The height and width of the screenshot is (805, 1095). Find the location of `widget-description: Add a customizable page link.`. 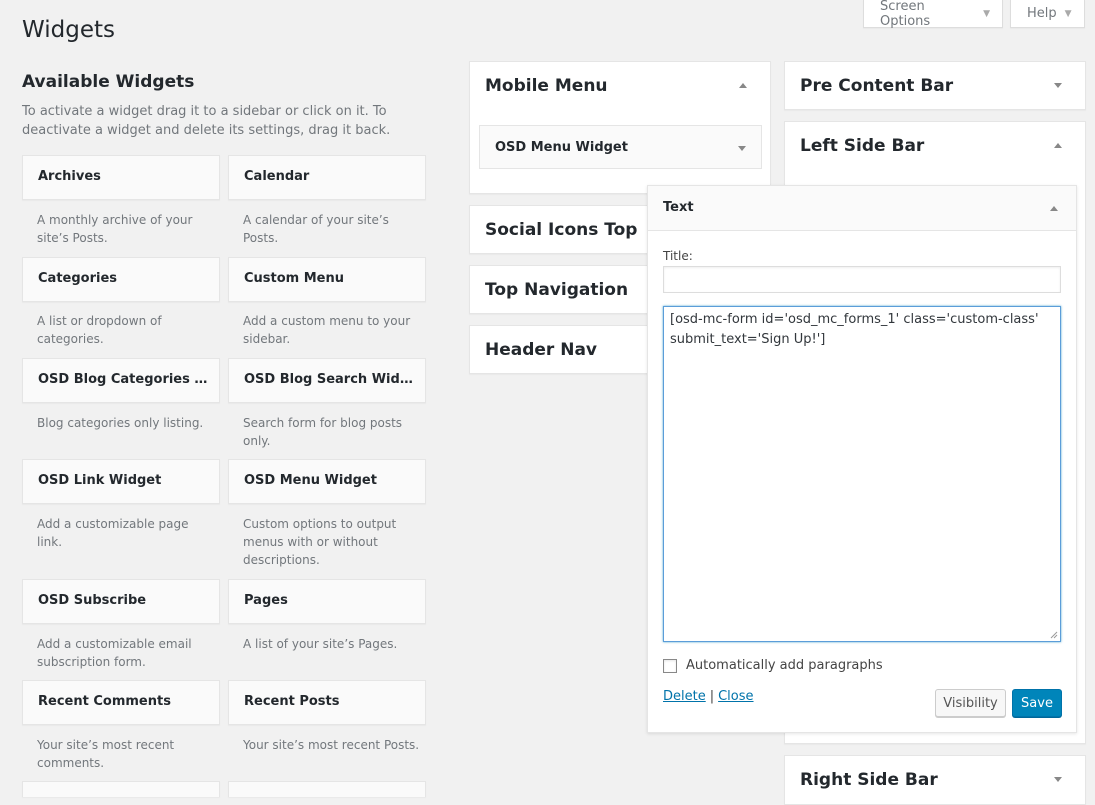

widget-description: Add a customizable page link. is located at coordinates (113, 533).